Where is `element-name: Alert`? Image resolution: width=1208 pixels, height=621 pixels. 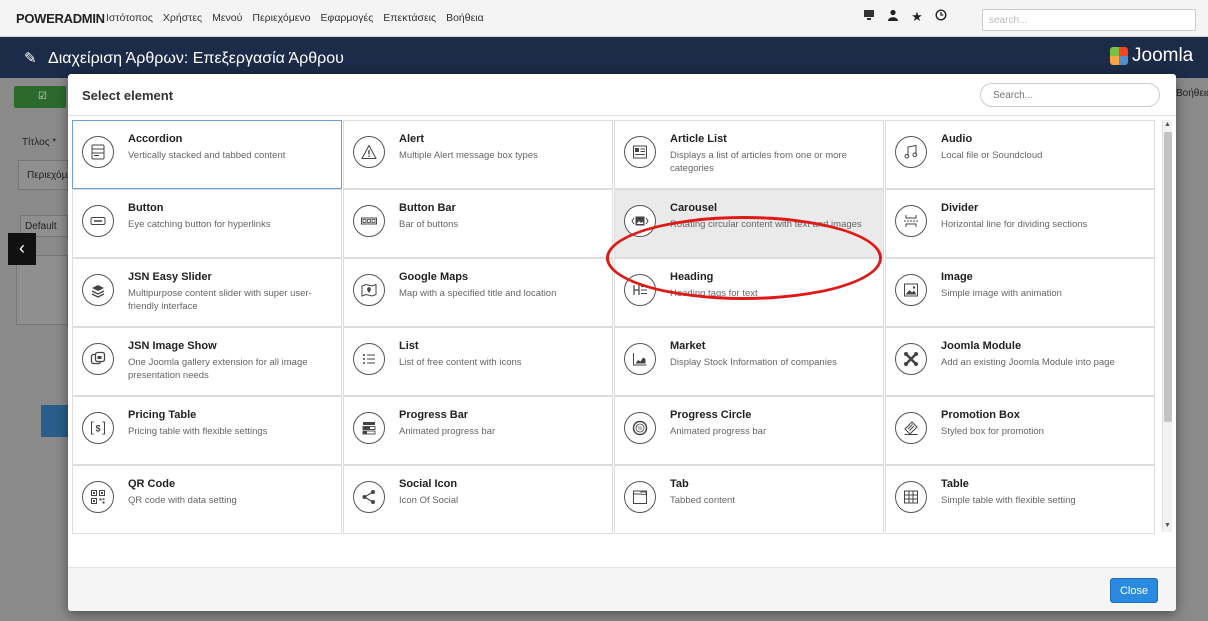
element-name: Alert is located at coordinates (412, 139).